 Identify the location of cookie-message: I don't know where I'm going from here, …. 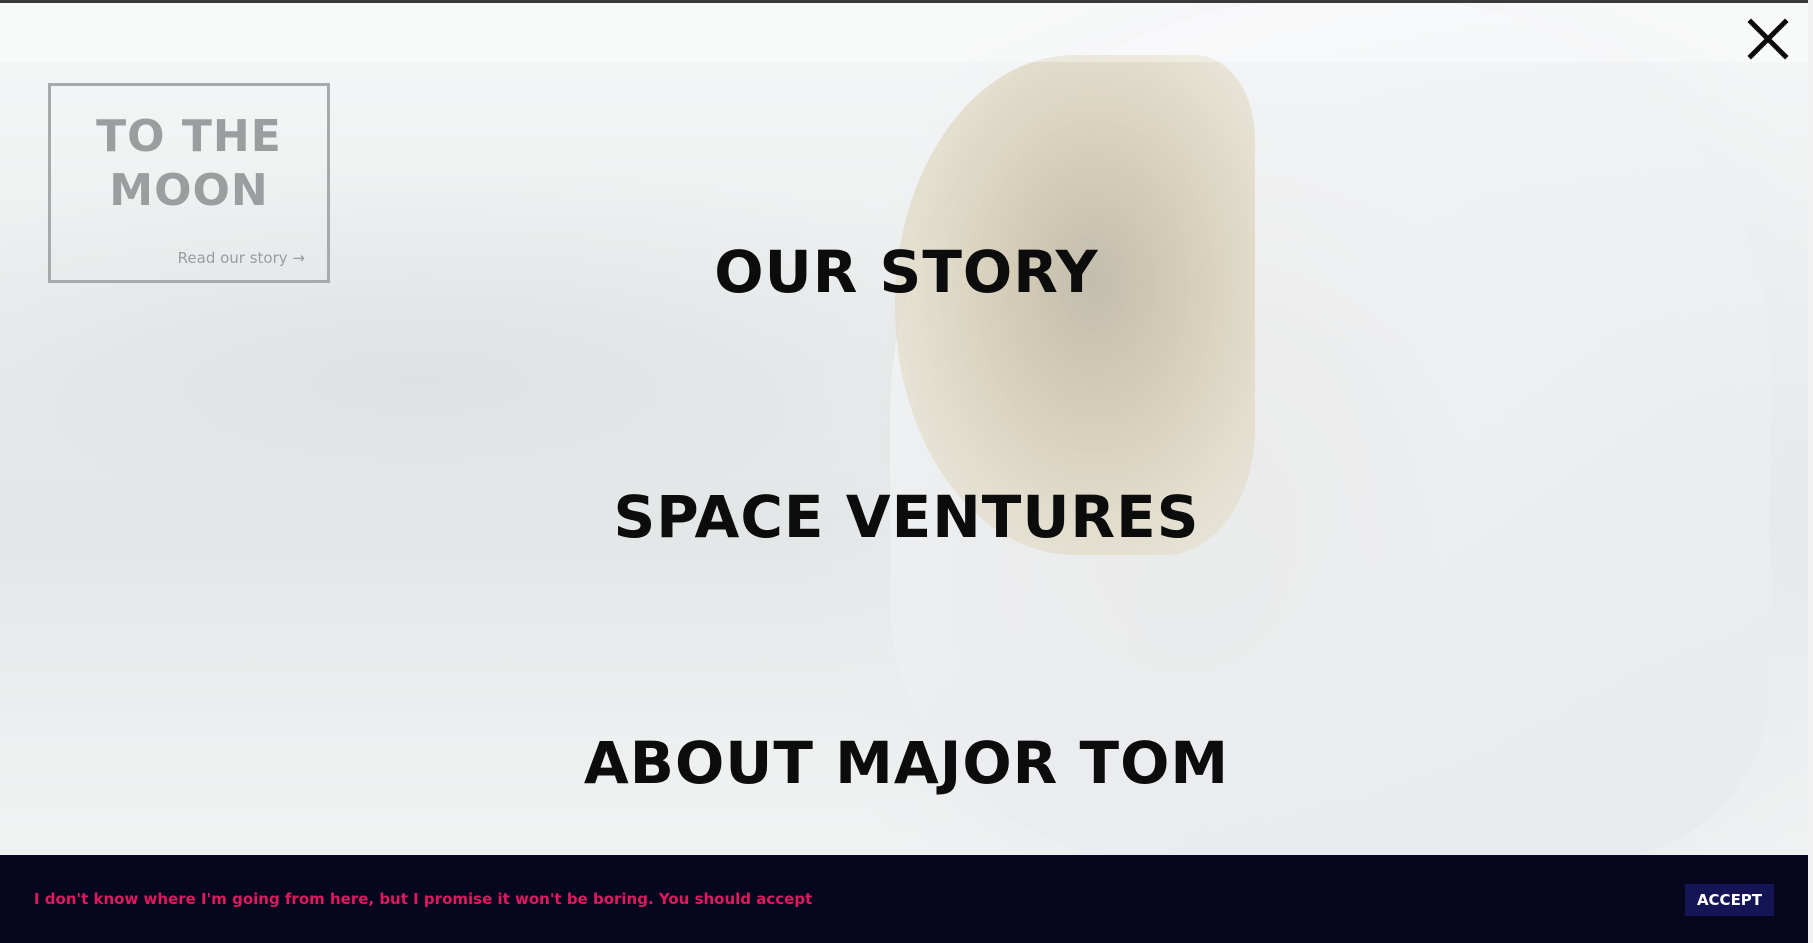
(423, 899).